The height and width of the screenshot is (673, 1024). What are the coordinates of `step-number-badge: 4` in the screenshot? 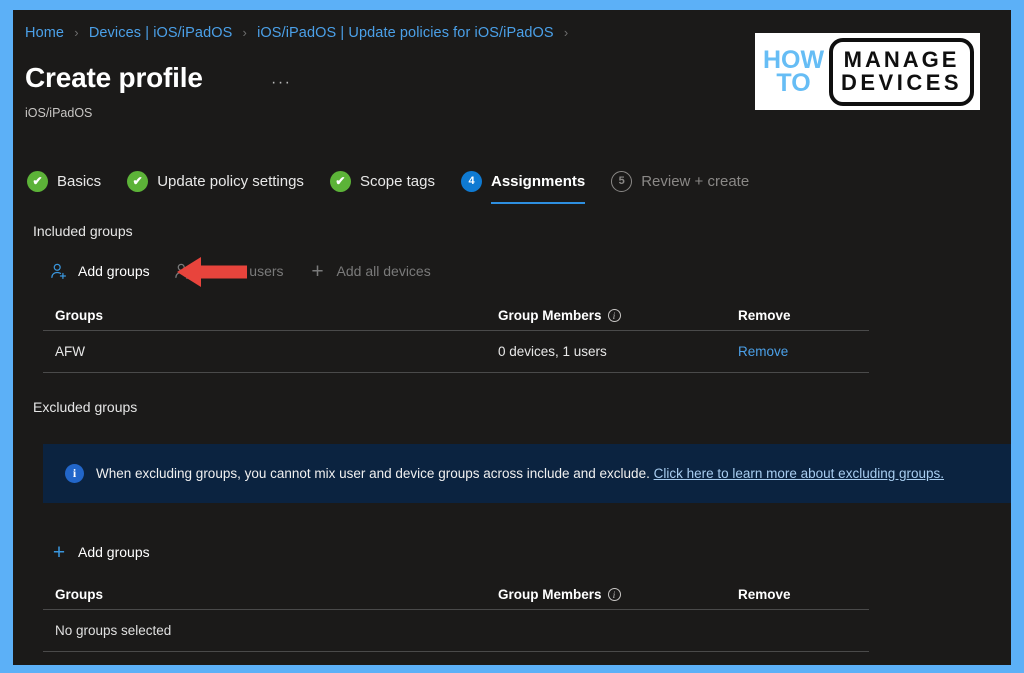 It's located at (471, 181).